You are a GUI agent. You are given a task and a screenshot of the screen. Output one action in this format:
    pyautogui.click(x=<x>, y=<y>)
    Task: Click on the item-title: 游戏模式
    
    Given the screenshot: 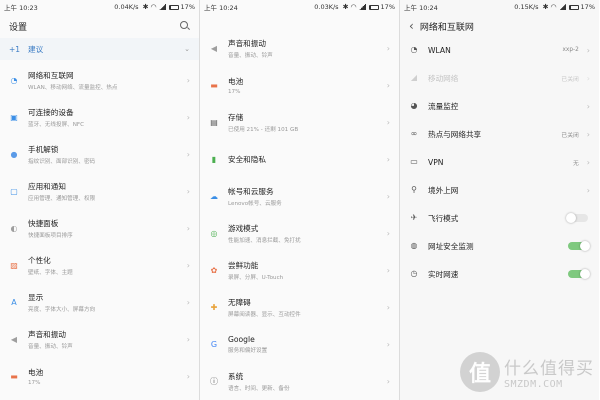 What is the action you would take?
    pyautogui.click(x=243, y=228)
    